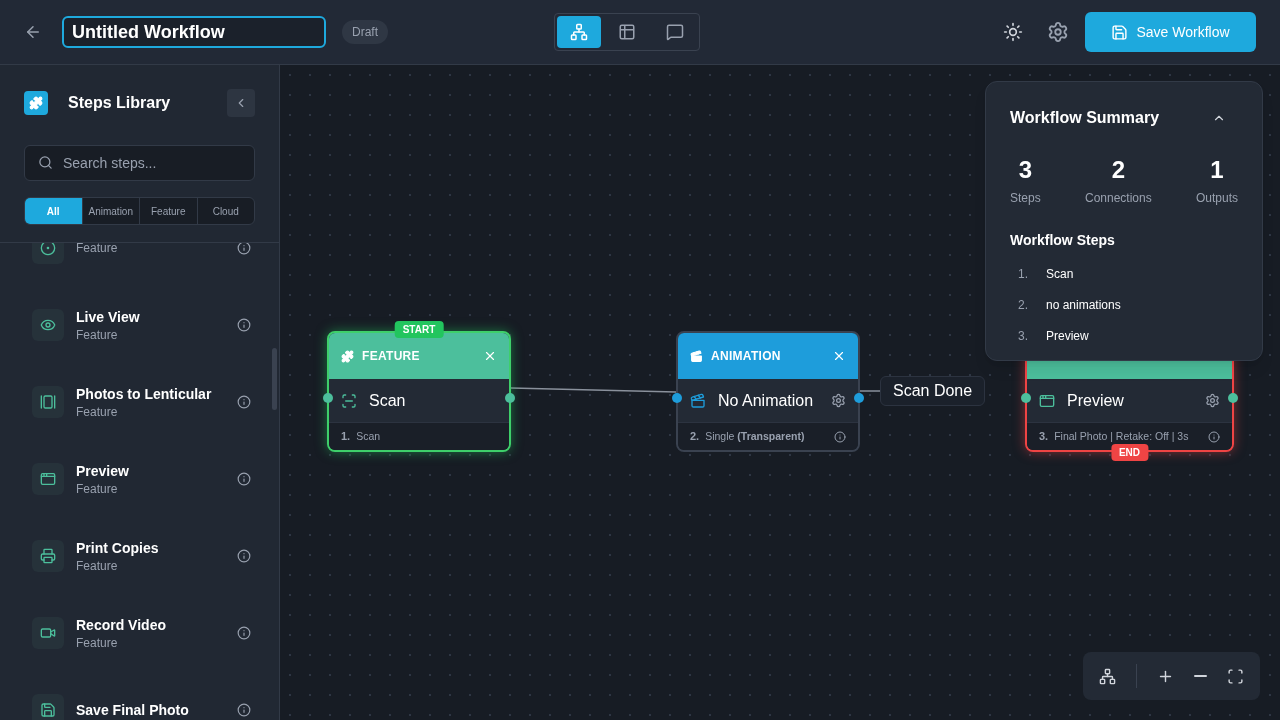 This screenshot has height=720, width=1280. What do you see at coordinates (1118, 198) in the screenshot?
I see `stat-label: Connections` at bounding box center [1118, 198].